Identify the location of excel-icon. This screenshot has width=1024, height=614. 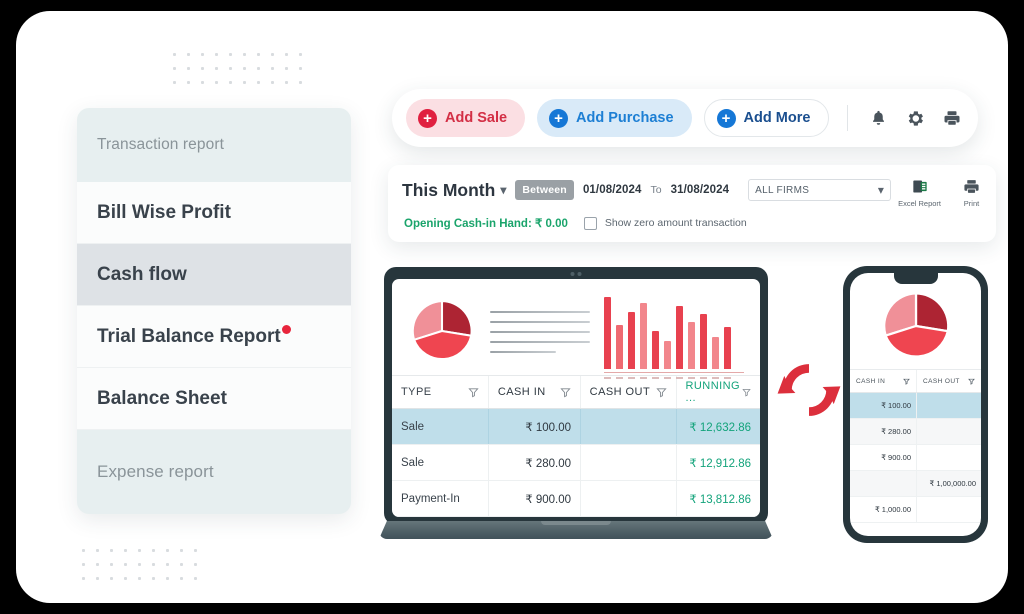
(919, 186).